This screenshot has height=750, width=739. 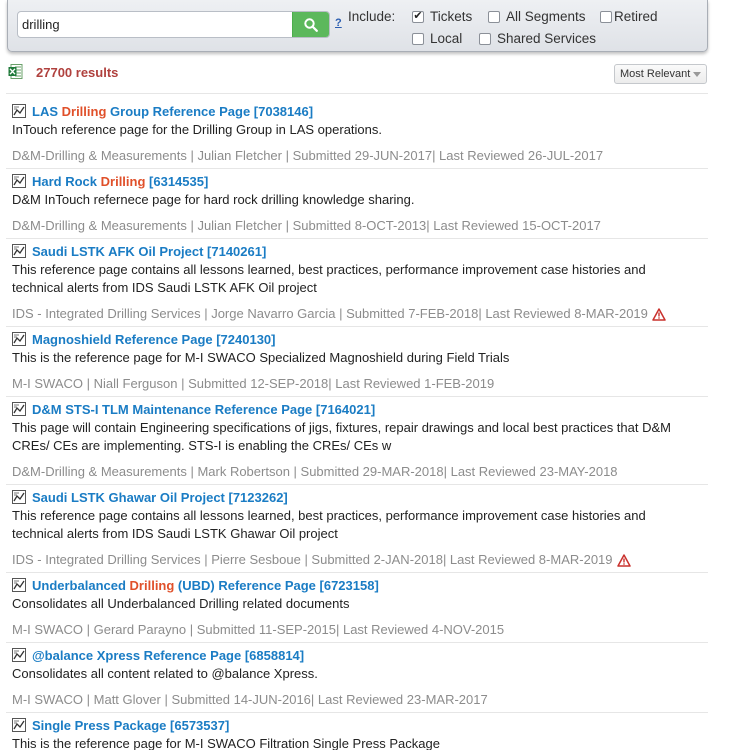 What do you see at coordinates (362, 655) in the screenshot?
I see `result-title-row: @balance Xpress Reference Page [6858814]` at bounding box center [362, 655].